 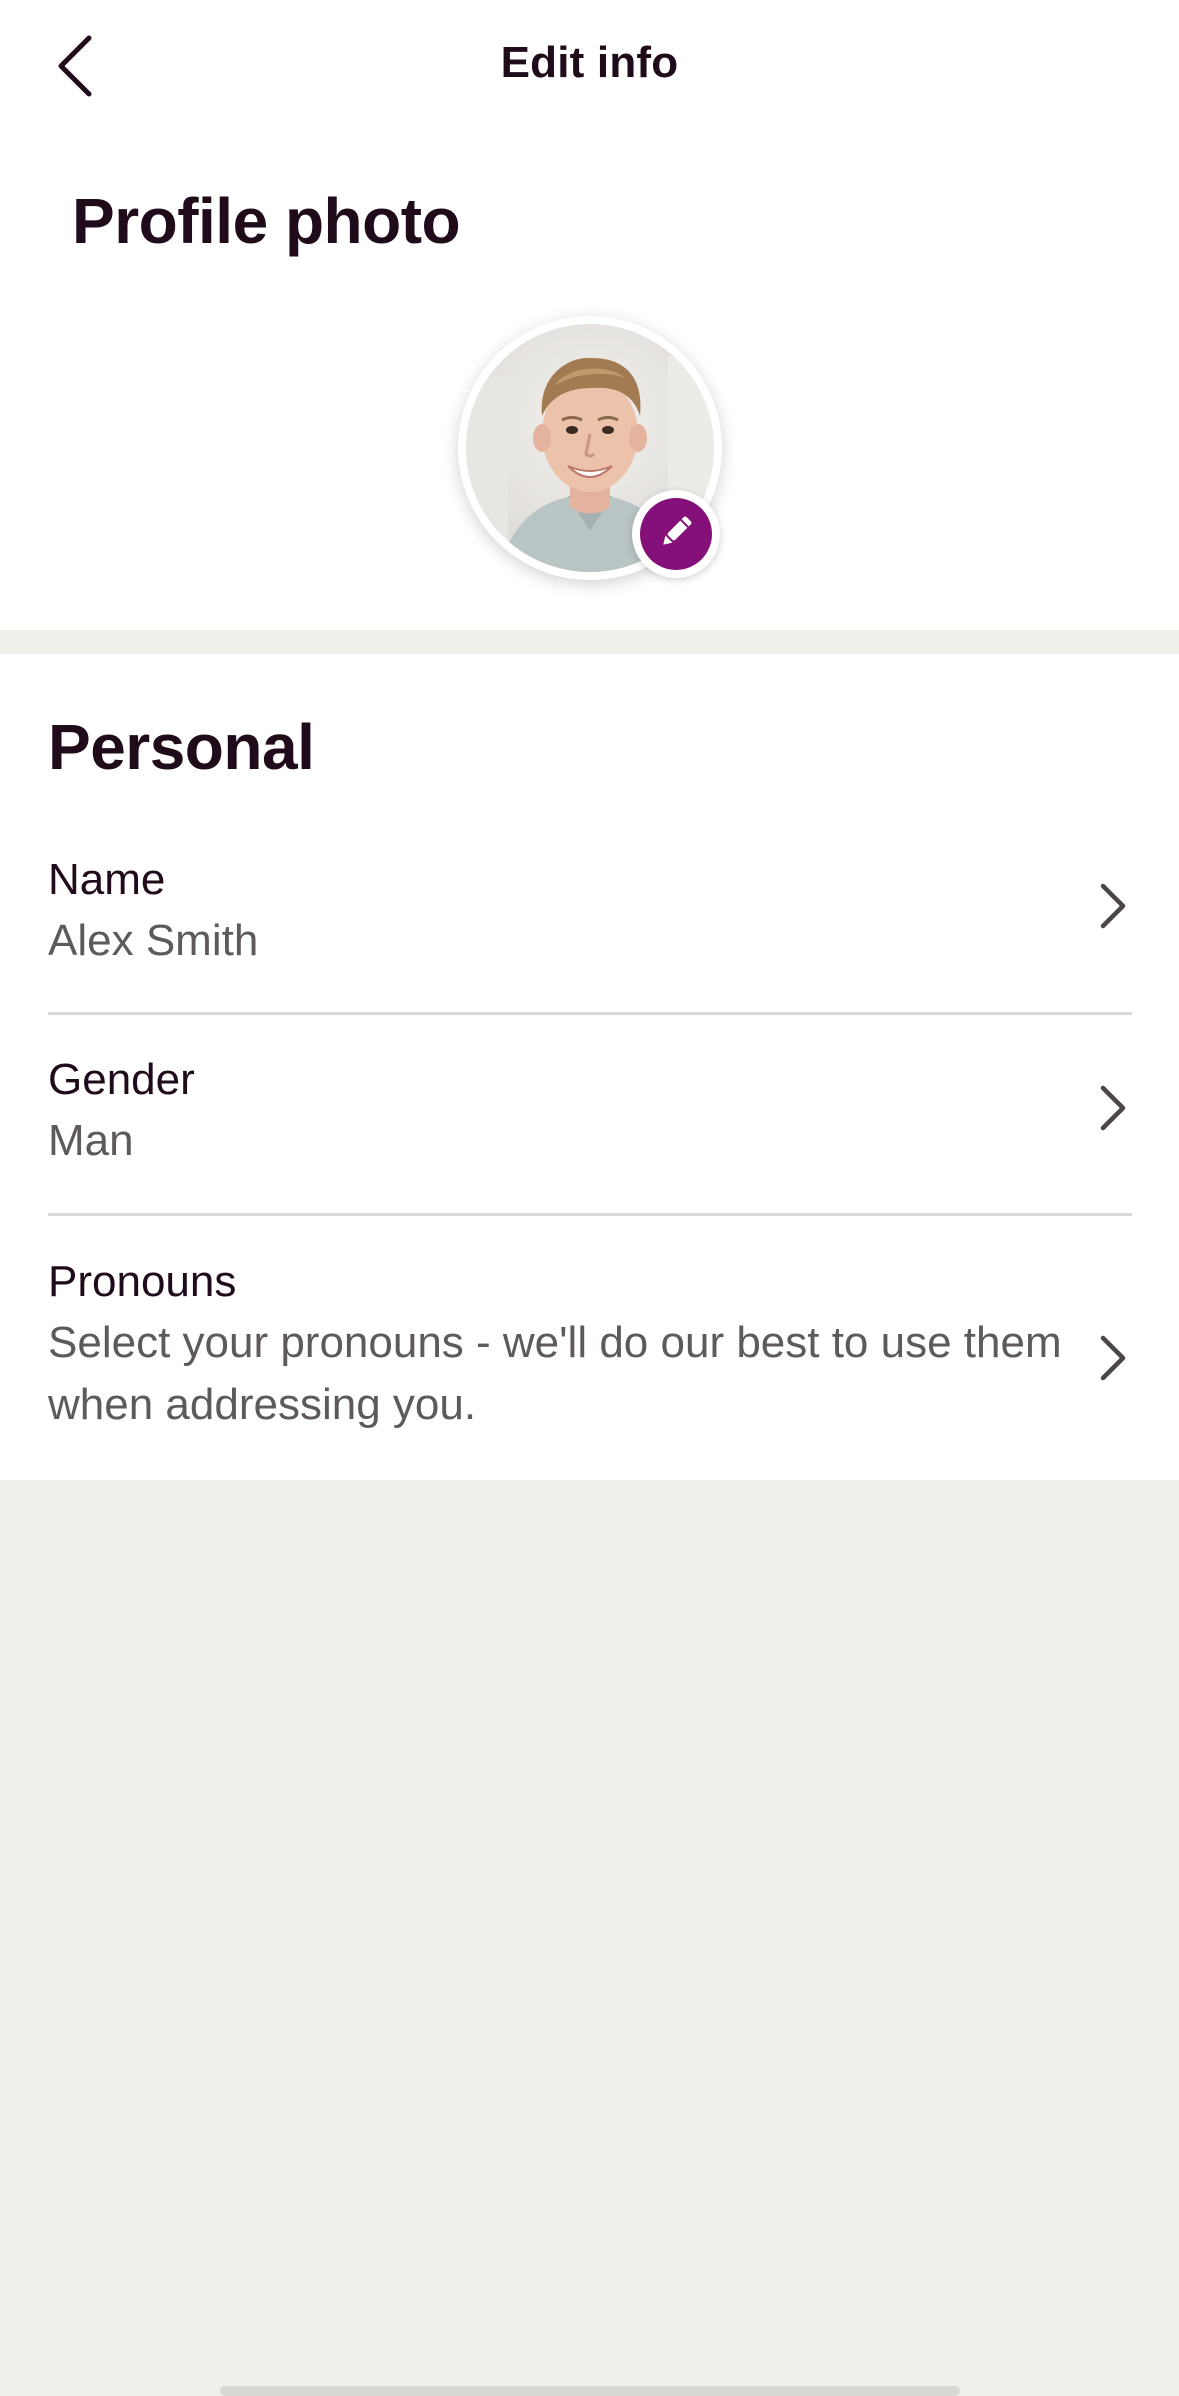 I want to click on edit-photo-badge, so click(x=676, y=534).